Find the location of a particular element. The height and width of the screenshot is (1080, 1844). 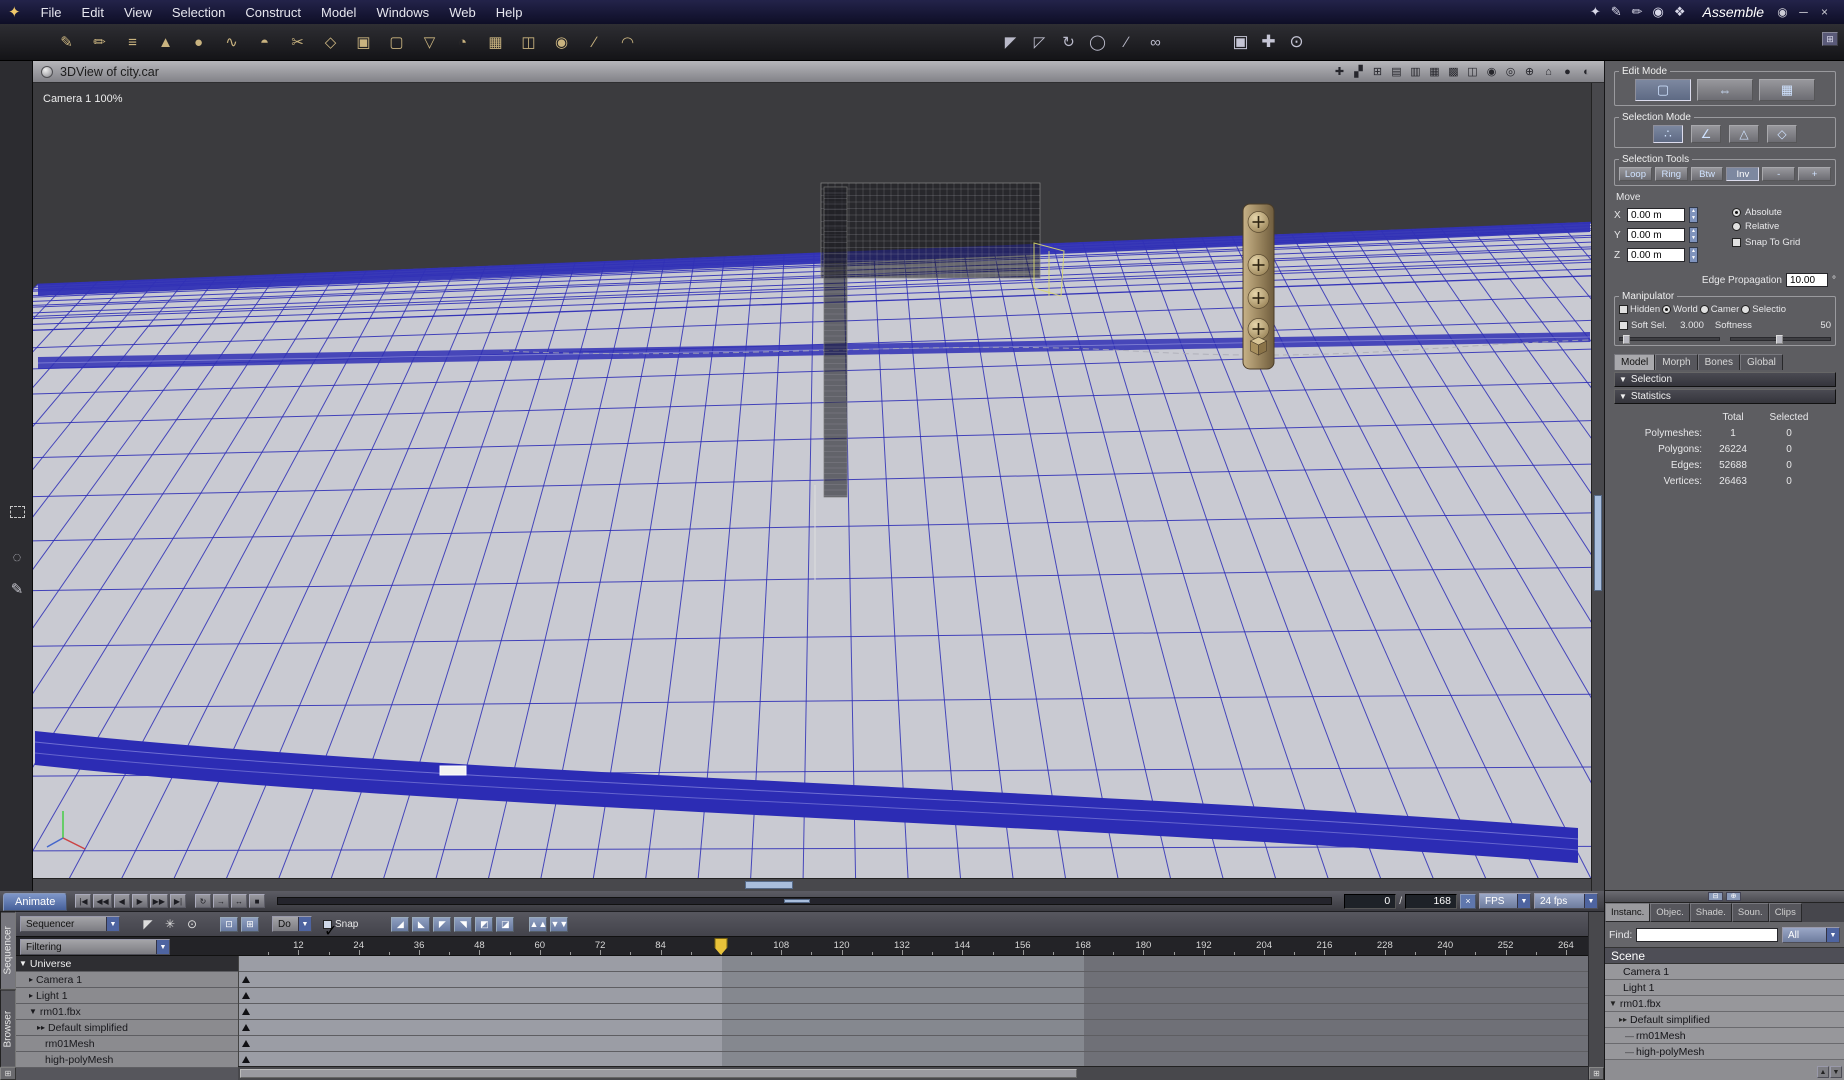

minimize-button: ─ is located at coordinates (1803, 12).